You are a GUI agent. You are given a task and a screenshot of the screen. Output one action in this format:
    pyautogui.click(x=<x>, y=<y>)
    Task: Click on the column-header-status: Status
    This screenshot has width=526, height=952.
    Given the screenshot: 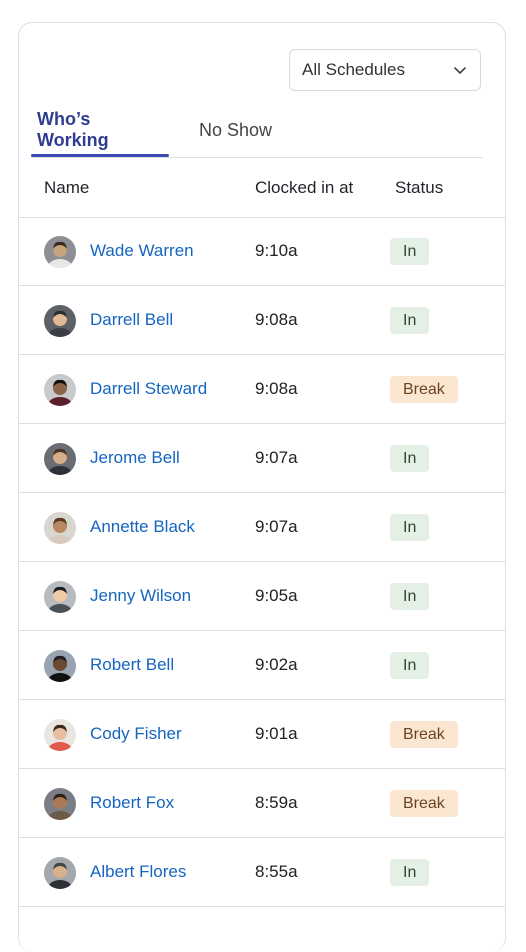 What is the action you would take?
    pyautogui.click(x=419, y=187)
    